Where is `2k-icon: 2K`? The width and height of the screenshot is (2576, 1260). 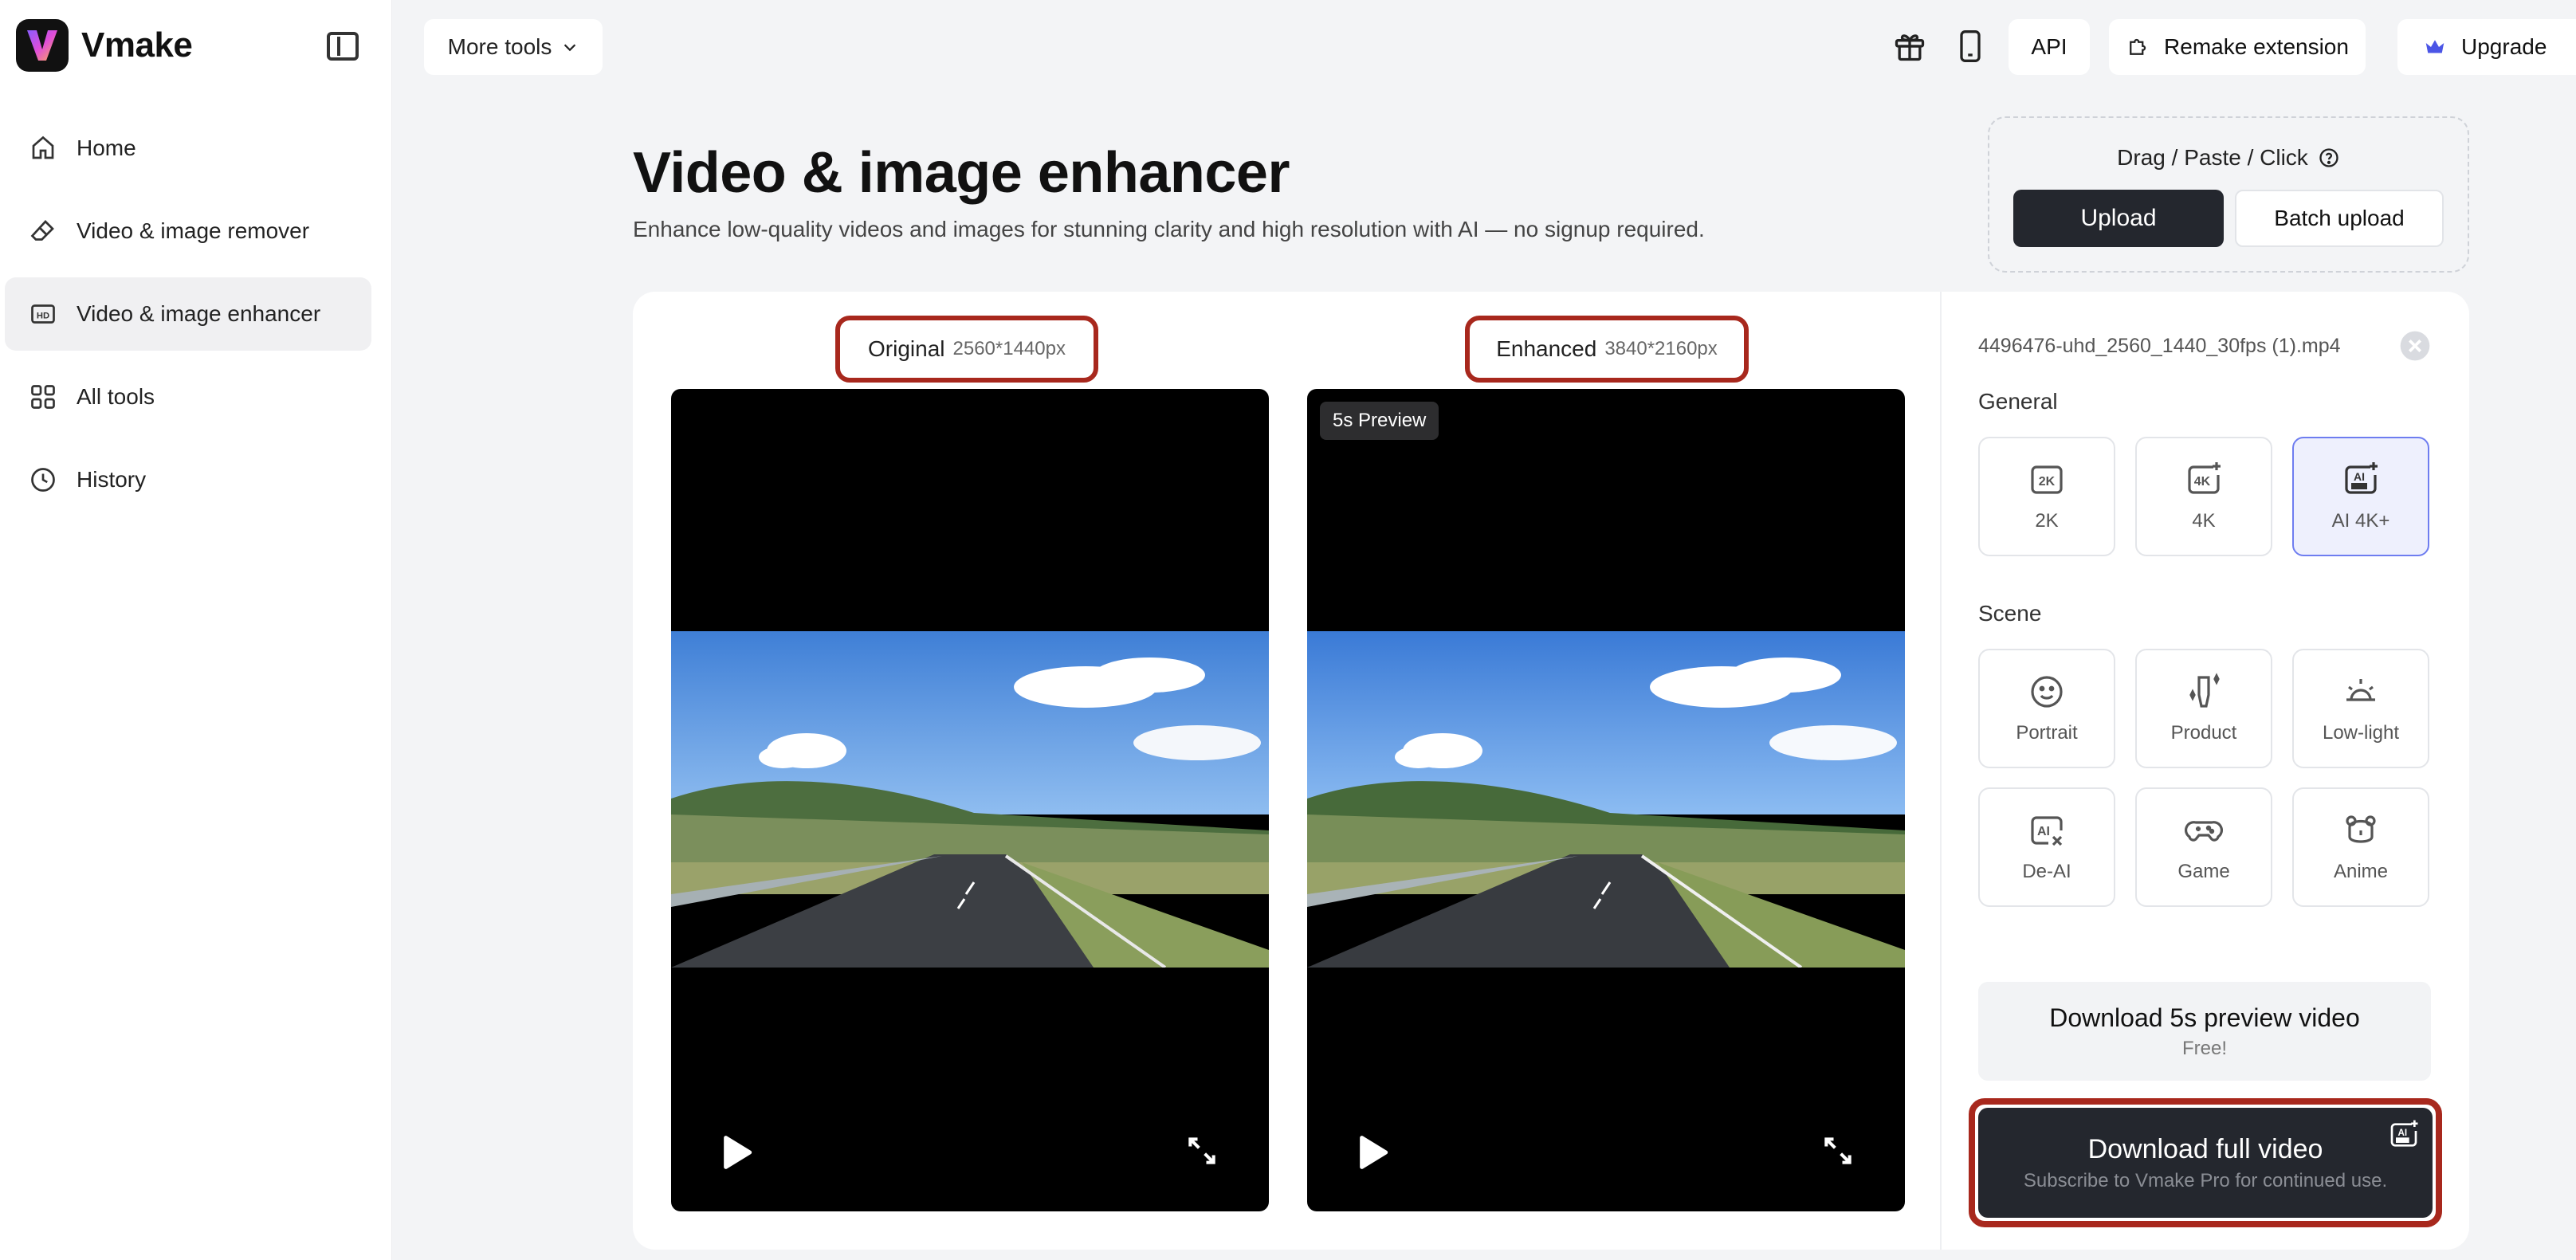
2k-icon: 2K is located at coordinates (2047, 479).